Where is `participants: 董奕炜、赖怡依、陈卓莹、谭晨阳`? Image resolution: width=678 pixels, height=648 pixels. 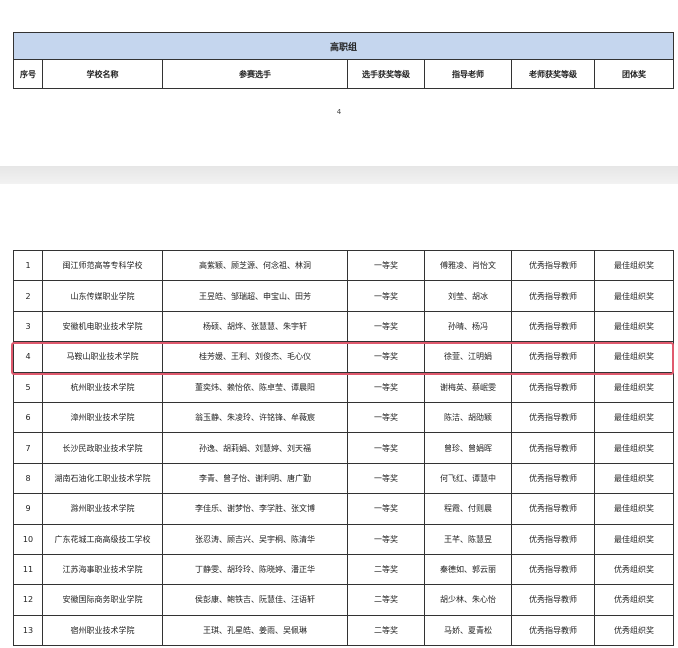
participants: 董奕炜、赖怡依、陈卓莹、谭晨阳 is located at coordinates (255, 387).